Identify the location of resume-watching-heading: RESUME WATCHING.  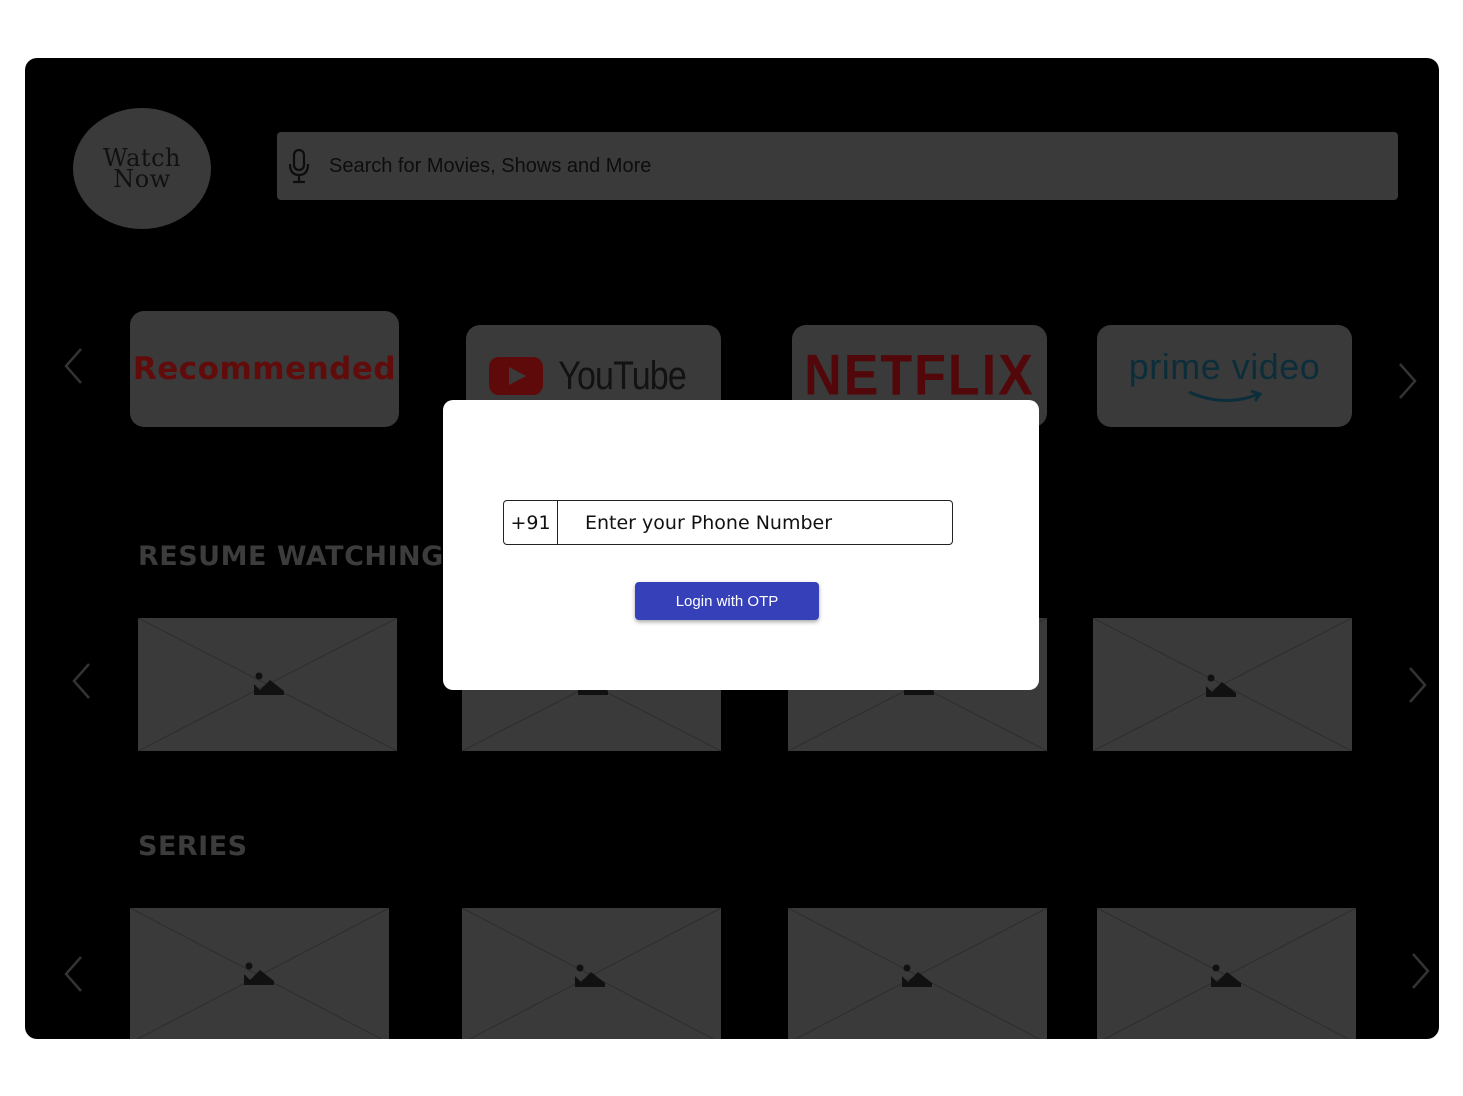
(291, 556).